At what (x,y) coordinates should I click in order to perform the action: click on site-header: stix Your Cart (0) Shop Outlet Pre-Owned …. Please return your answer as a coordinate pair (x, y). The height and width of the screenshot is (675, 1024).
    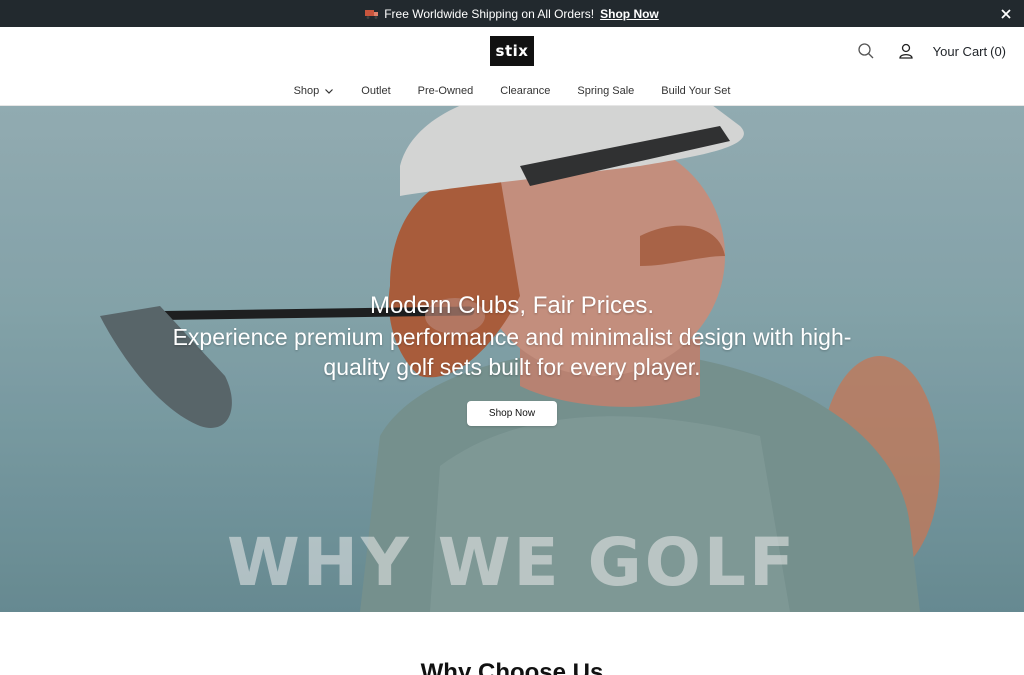
    Looking at the image, I should click on (512, 66).